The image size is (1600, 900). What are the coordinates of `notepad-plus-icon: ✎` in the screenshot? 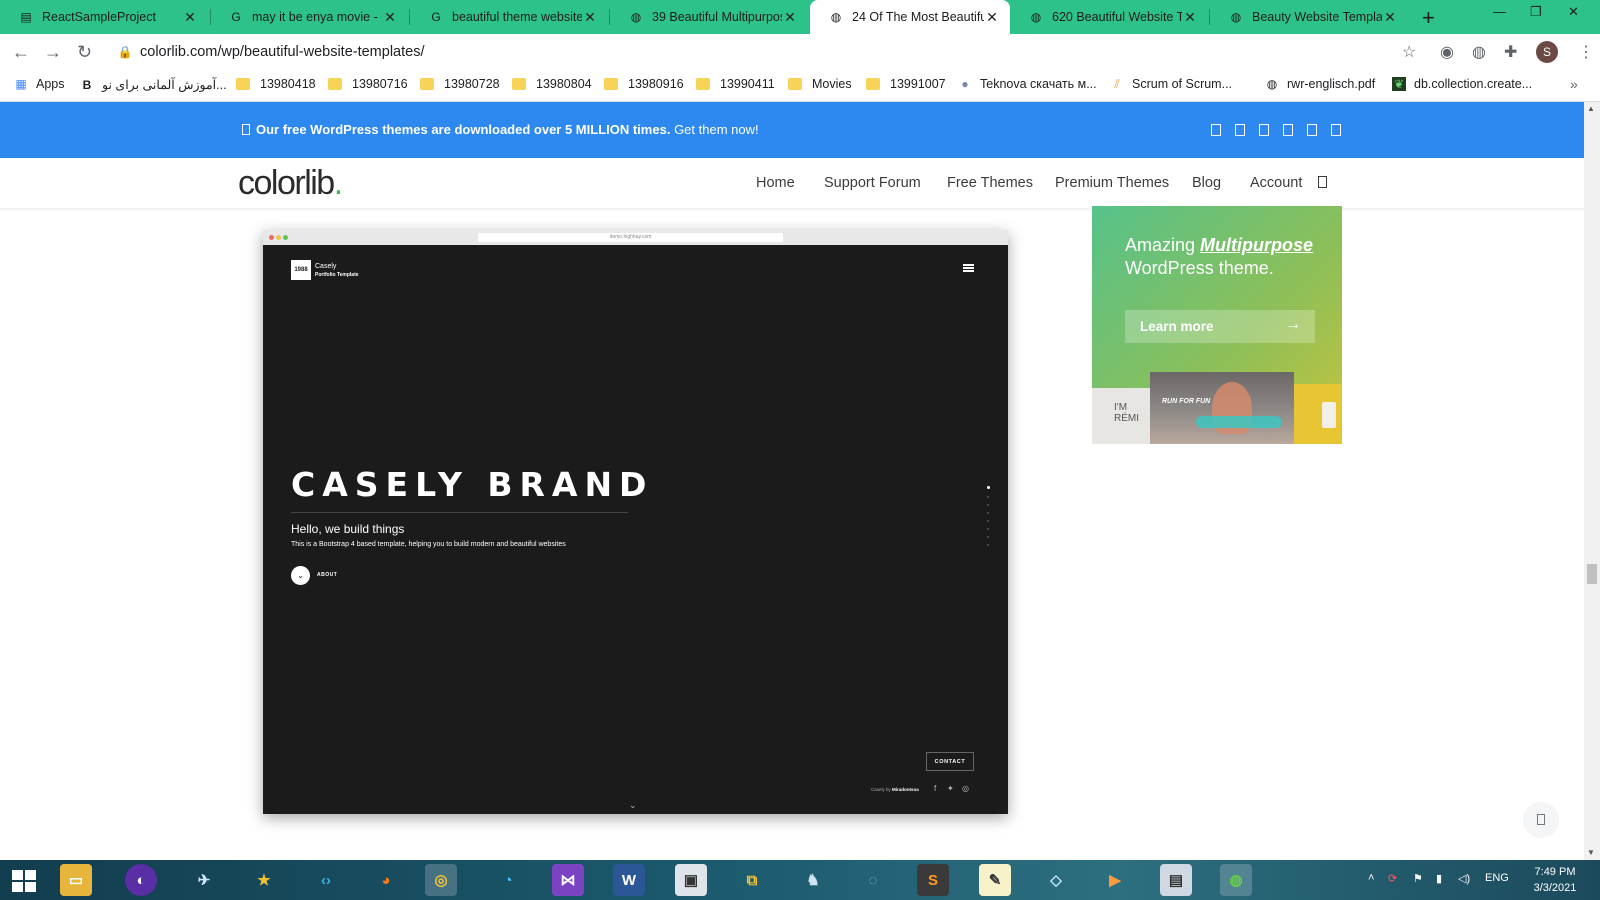 It's located at (995, 880).